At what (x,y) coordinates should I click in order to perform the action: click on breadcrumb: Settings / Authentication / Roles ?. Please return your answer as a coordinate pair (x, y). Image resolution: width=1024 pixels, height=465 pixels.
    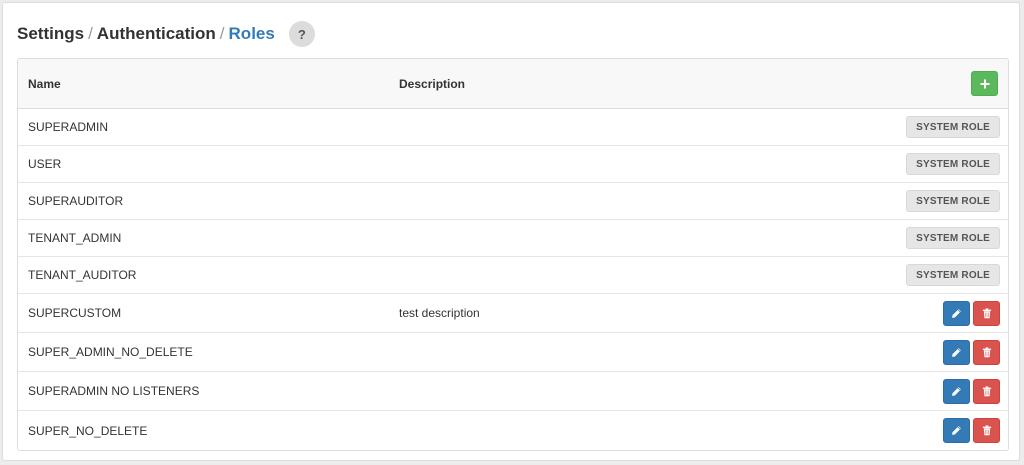
    Looking at the image, I should click on (166, 34).